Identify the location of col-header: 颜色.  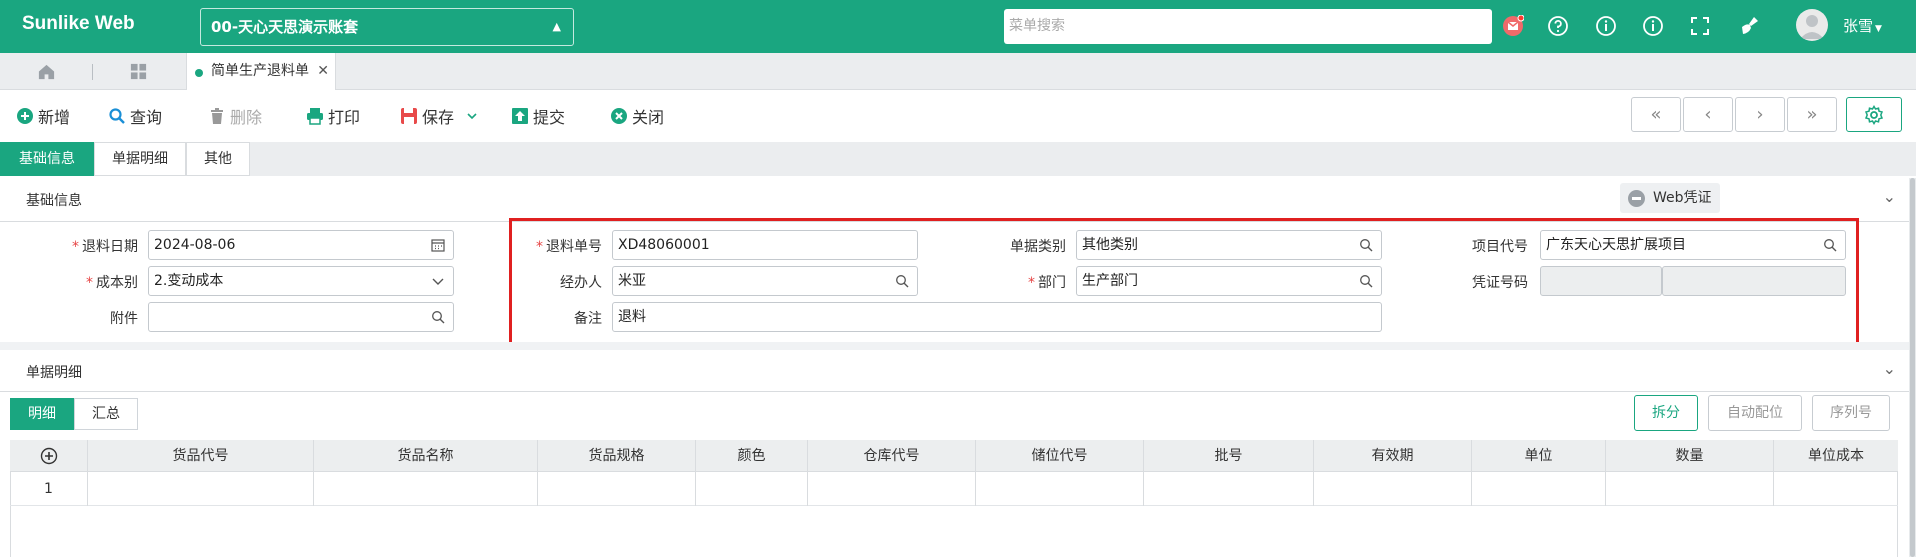
(752, 456).